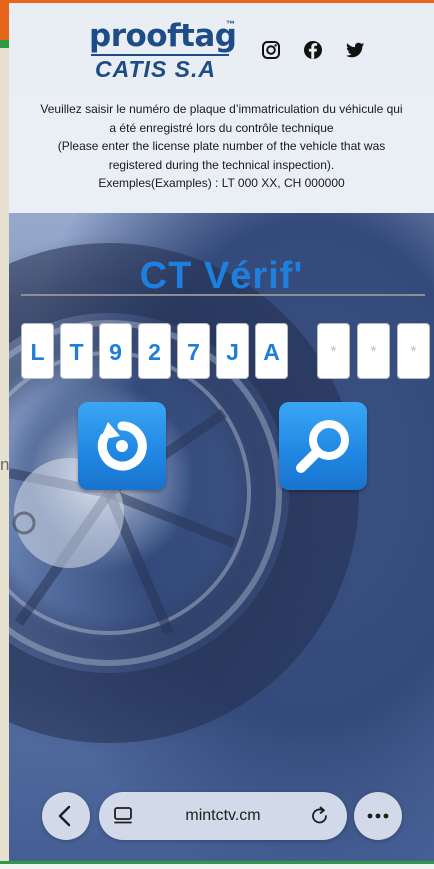 Image resolution: width=434 pixels, height=869 pixels. Describe the element at coordinates (271, 351) in the screenshot. I see `plate-char-7: A` at that location.